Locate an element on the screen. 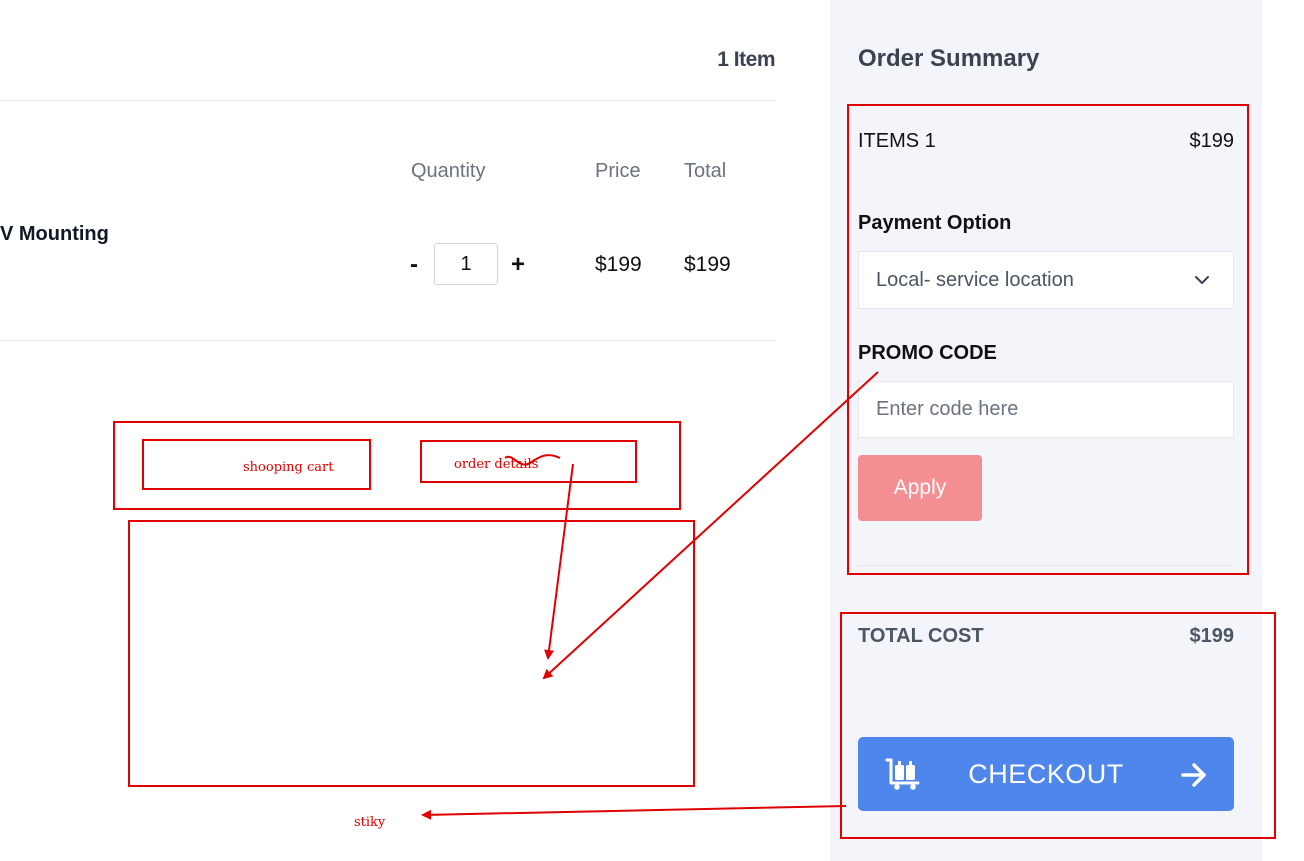  quantity-decrement-button: - is located at coordinates (414, 265).